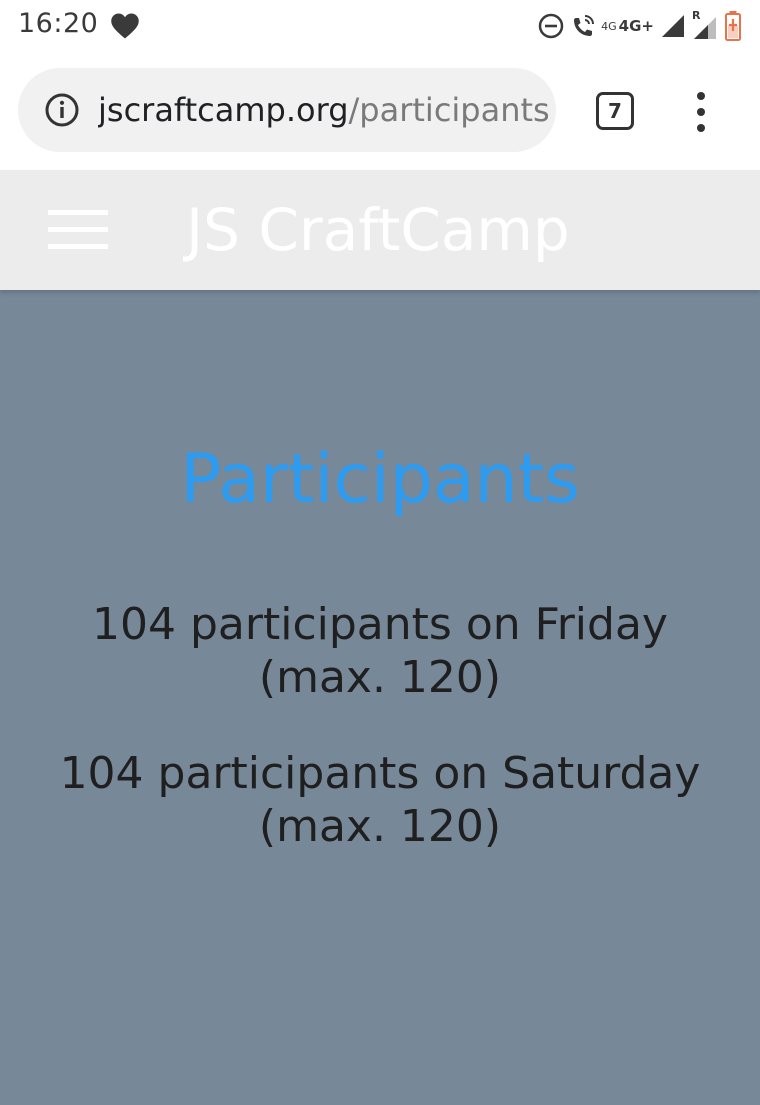 The height and width of the screenshot is (1105, 760). I want to click on network-4g-label: 4G, so click(609, 26).